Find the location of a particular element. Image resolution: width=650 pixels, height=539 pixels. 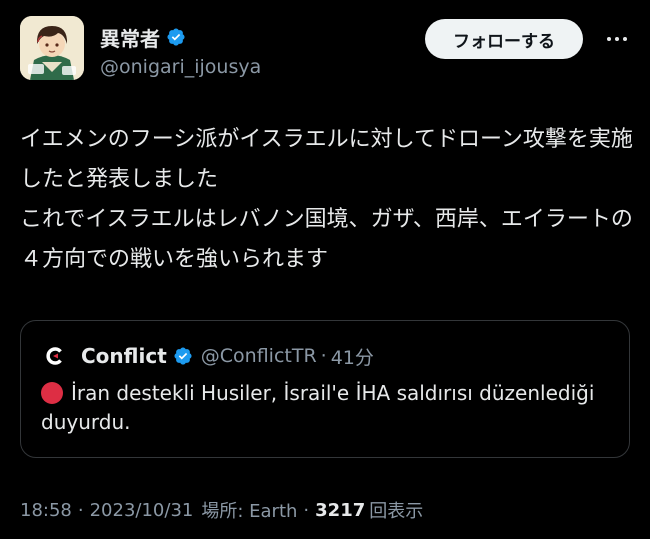

tweet-author: 異常者 @onigari_ijousya フォローする is located at coordinates (325, 50).